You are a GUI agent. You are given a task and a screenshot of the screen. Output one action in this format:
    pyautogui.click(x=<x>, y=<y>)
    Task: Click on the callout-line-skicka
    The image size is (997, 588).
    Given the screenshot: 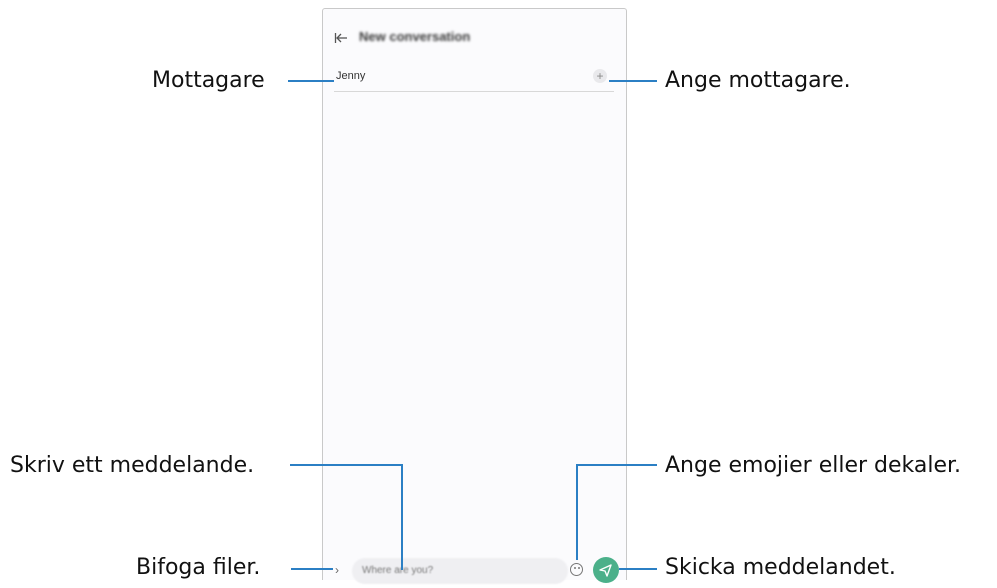 What is the action you would take?
    pyautogui.click(x=638, y=569)
    